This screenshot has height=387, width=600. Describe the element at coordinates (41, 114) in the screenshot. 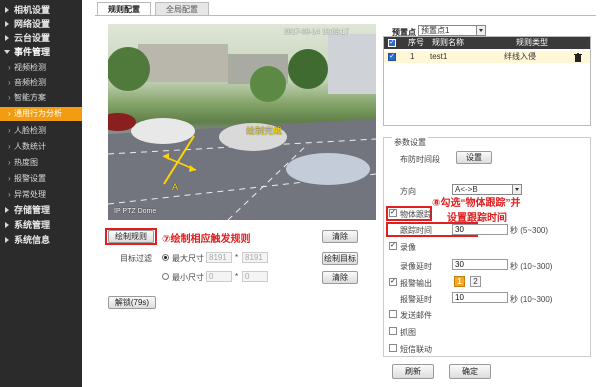

I see `sidebar-item-behavior-analysis: 通用行为分析` at that location.